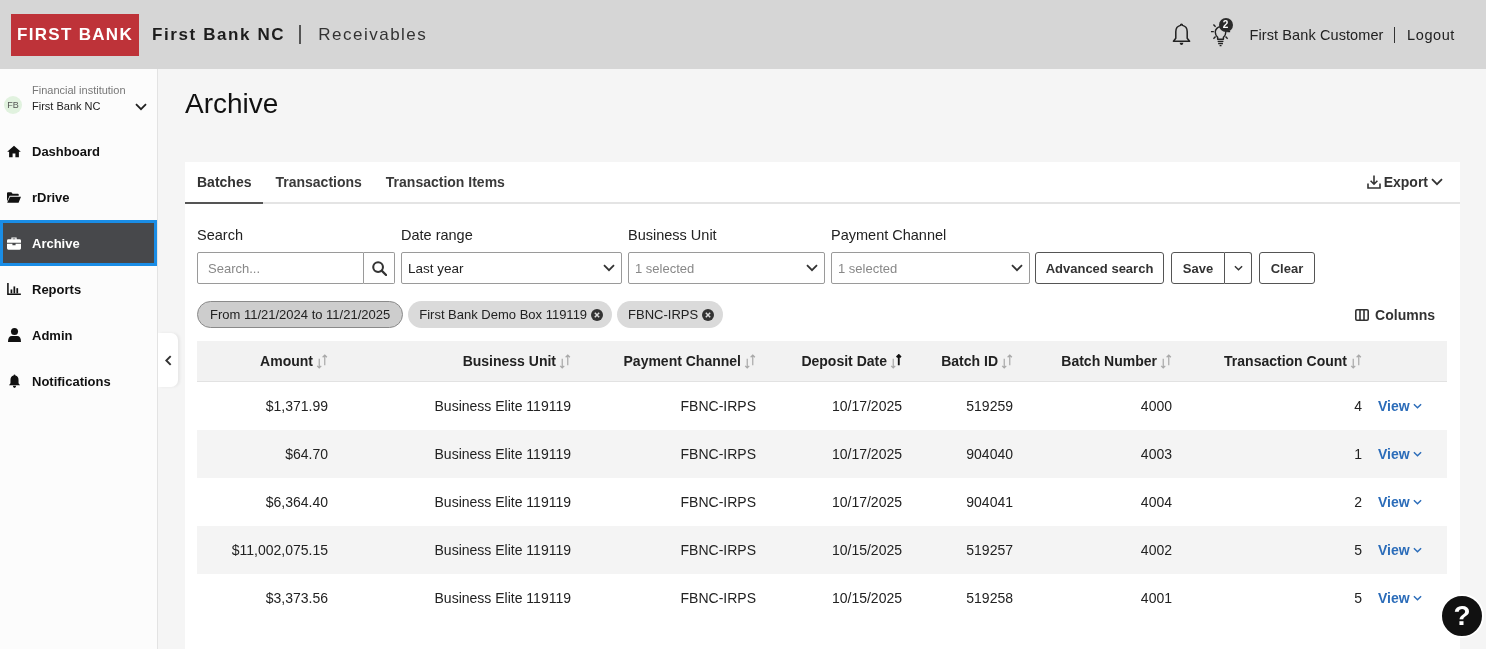 Image resolution: width=1486 pixels, height=649 pixels. I want to click on filter-label: Date range, so click(437, 235).